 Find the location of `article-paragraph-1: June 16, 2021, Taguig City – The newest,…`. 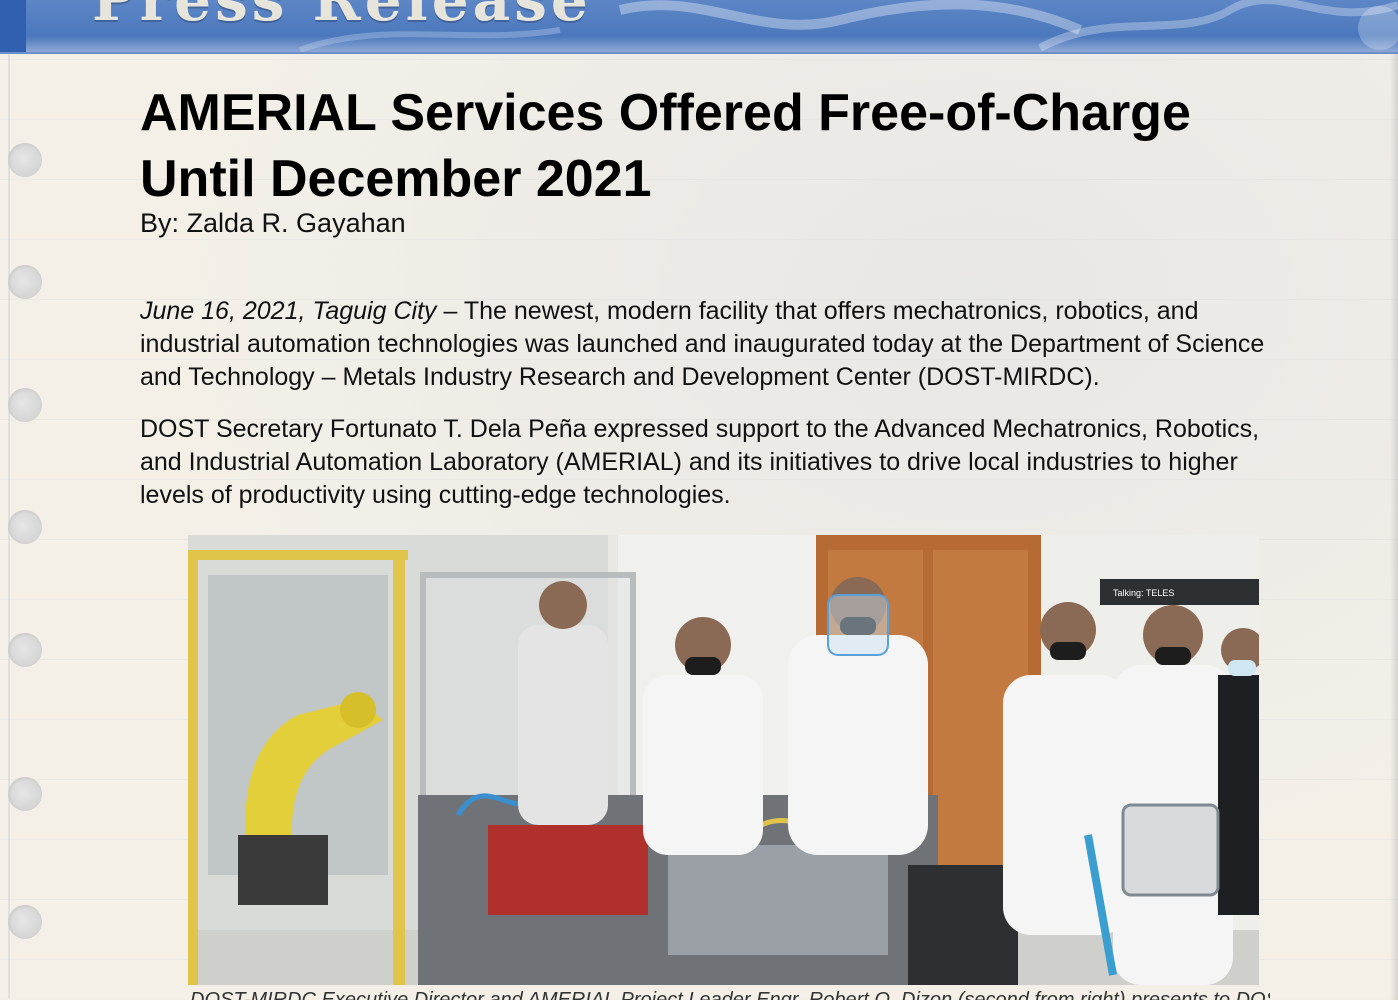

article-paragraph-1: June 16, 2021, Taguig City – The newest,… is located at coordinates (720, 344).